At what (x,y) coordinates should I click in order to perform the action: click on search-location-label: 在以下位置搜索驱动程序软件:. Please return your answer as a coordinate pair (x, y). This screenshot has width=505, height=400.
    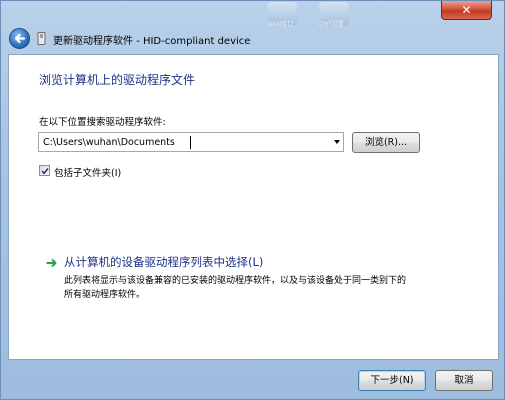
    Looking at the image, I should click on (102, 122).